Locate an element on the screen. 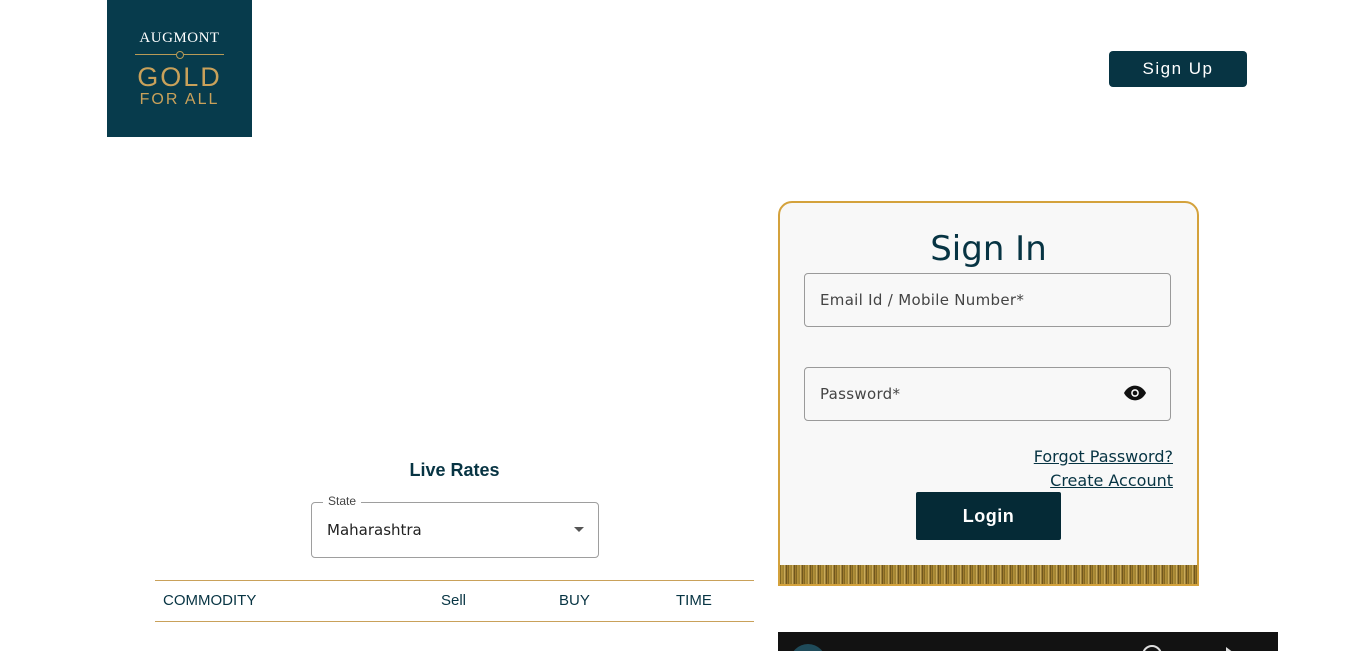 The height and width of the screenshot is (651, 1366). state-select: State Maharashtra is located at coordinates (455, 526).